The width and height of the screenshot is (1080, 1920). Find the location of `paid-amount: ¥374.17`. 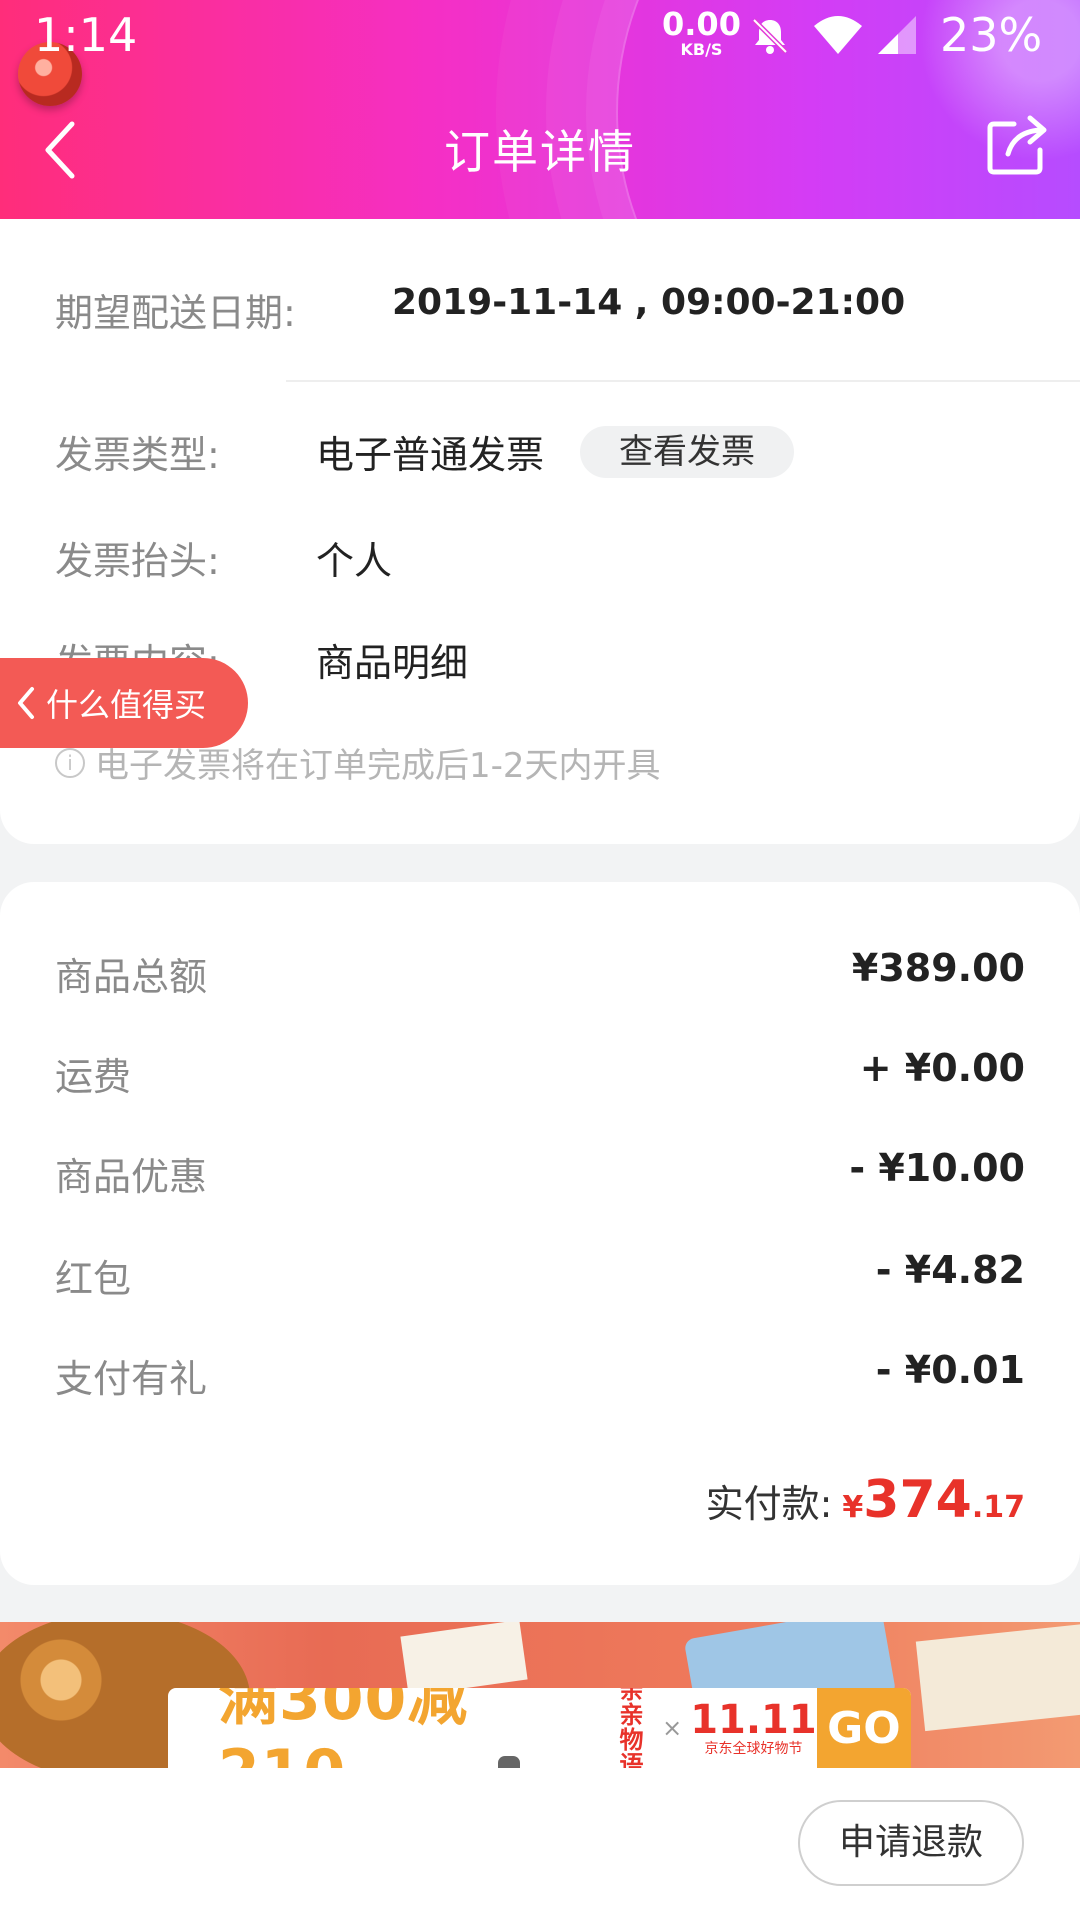

paid-amount: ¥374.17 is located at coordinates (933, 1500).